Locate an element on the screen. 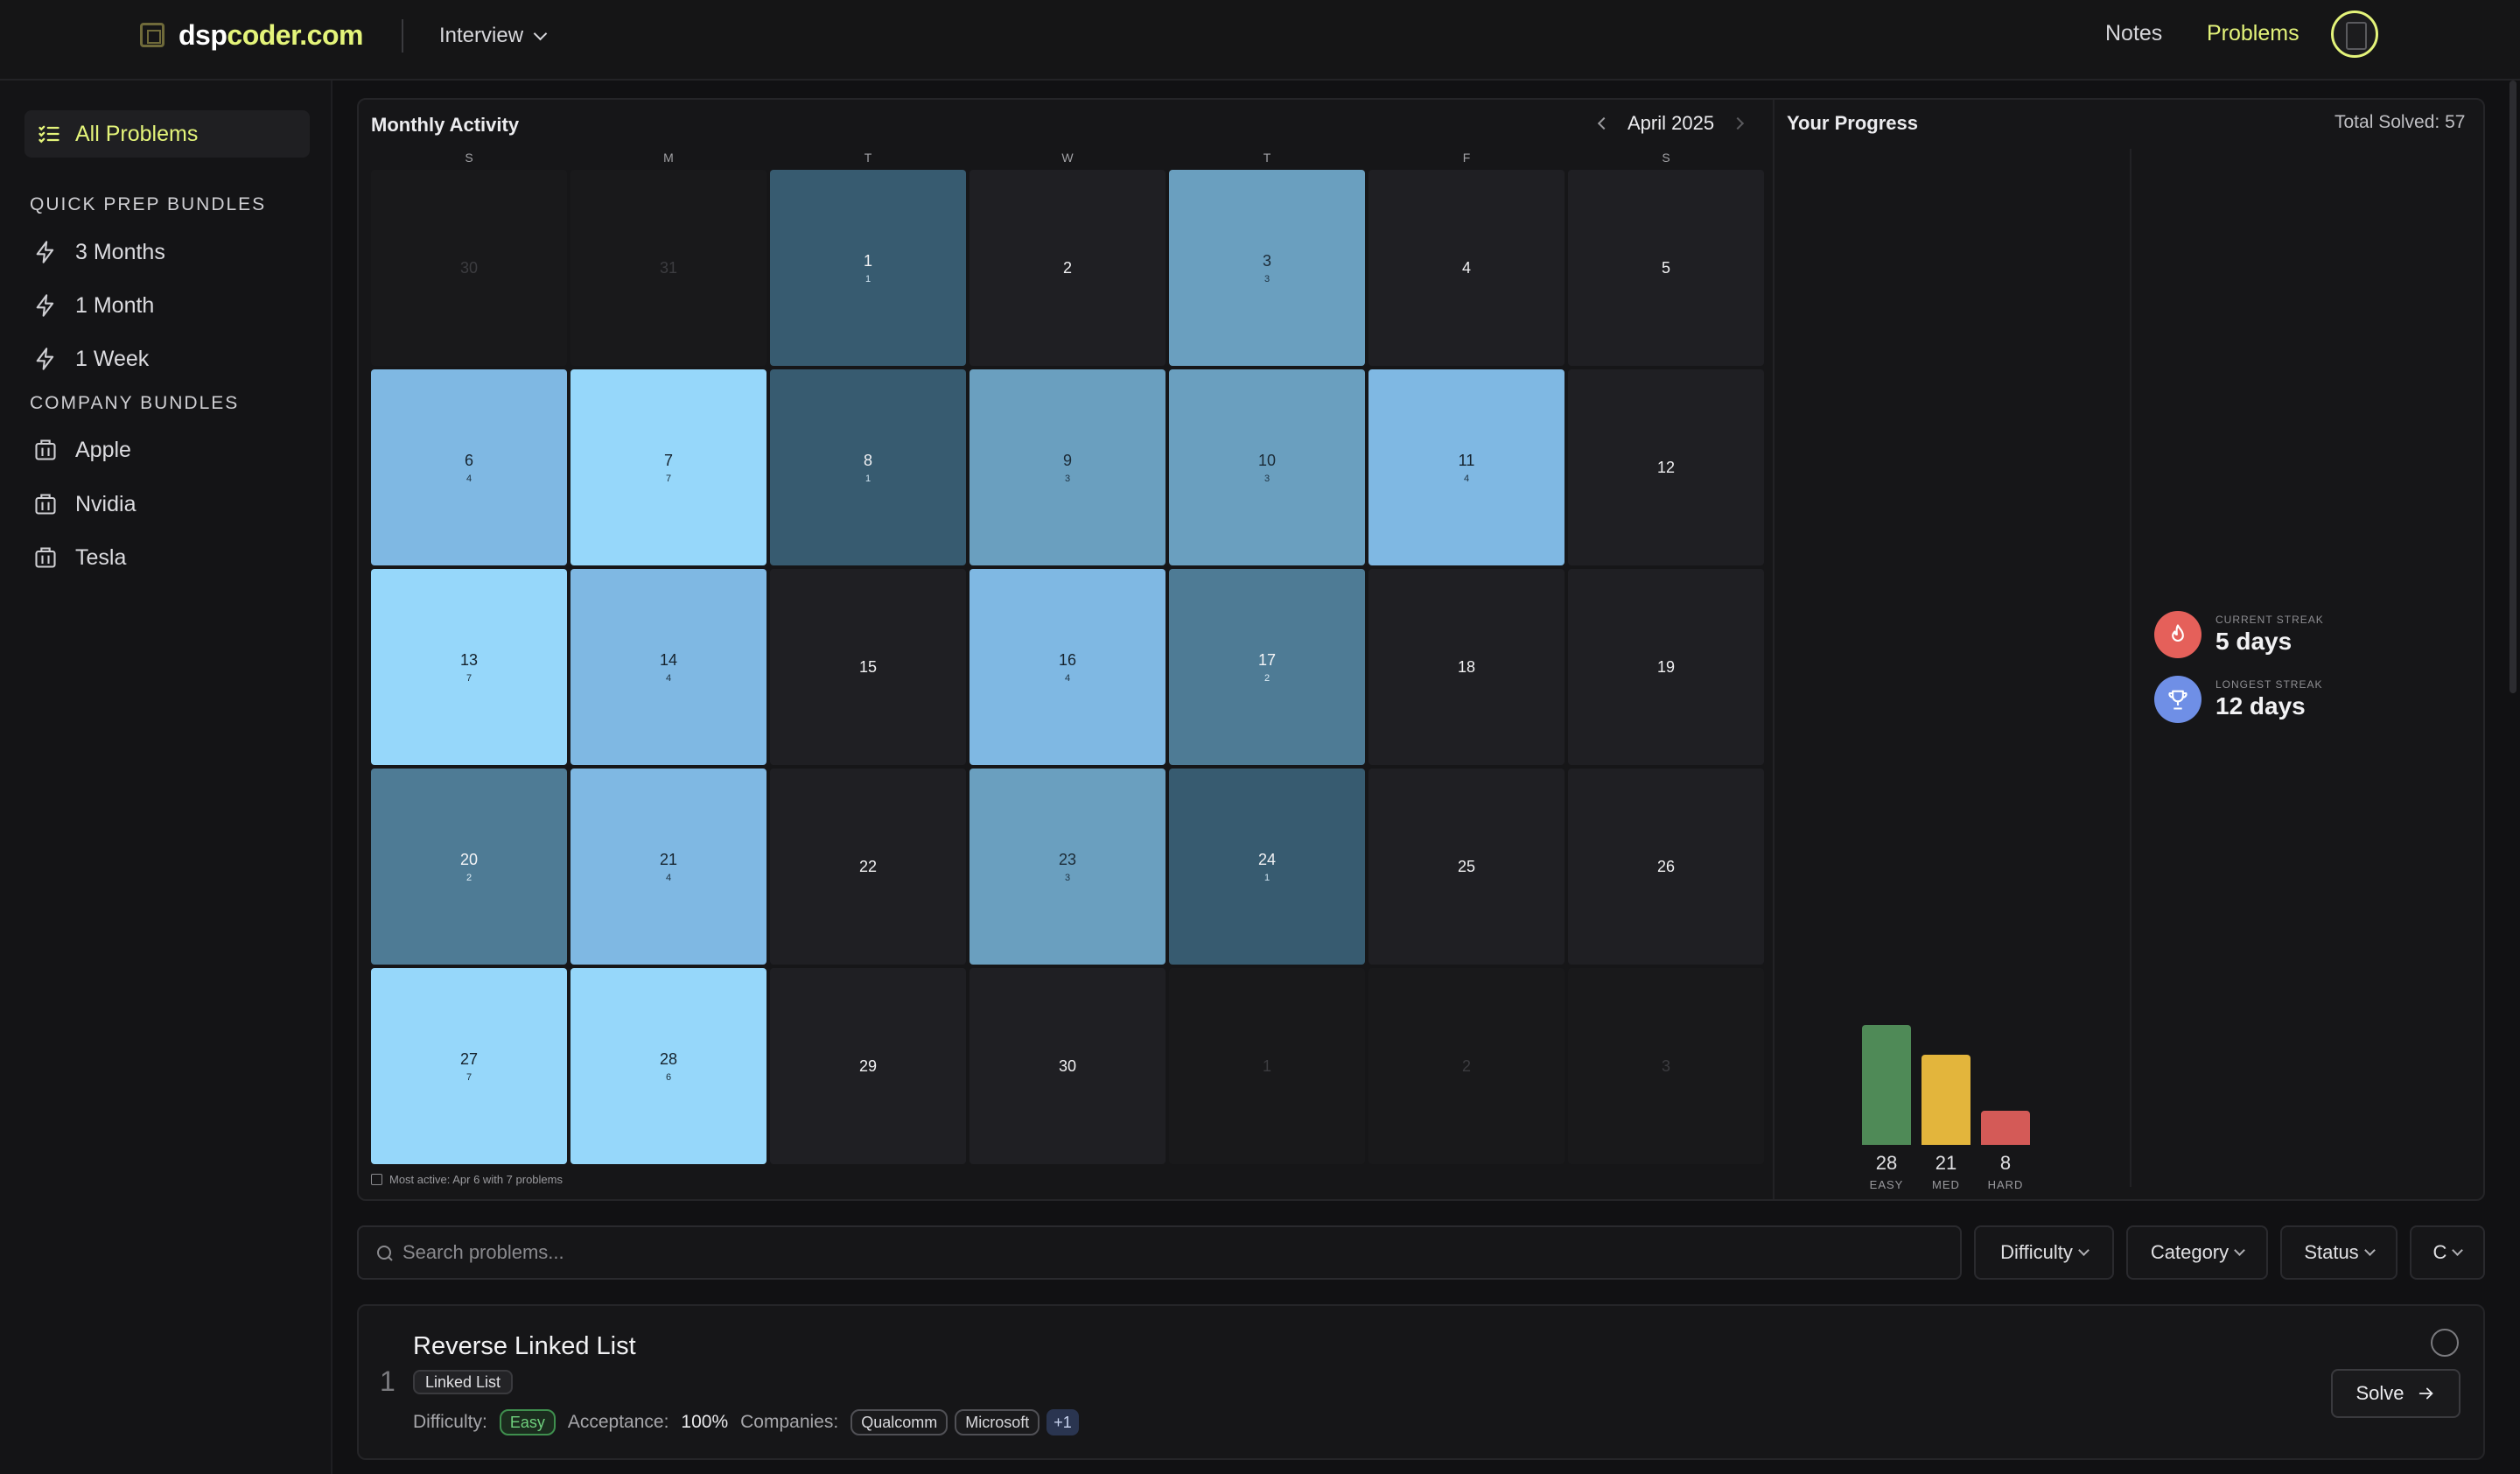 This screenshot has height=1474, width=2520. calendar-day: 3 is located at coordinates (1666, 1066).